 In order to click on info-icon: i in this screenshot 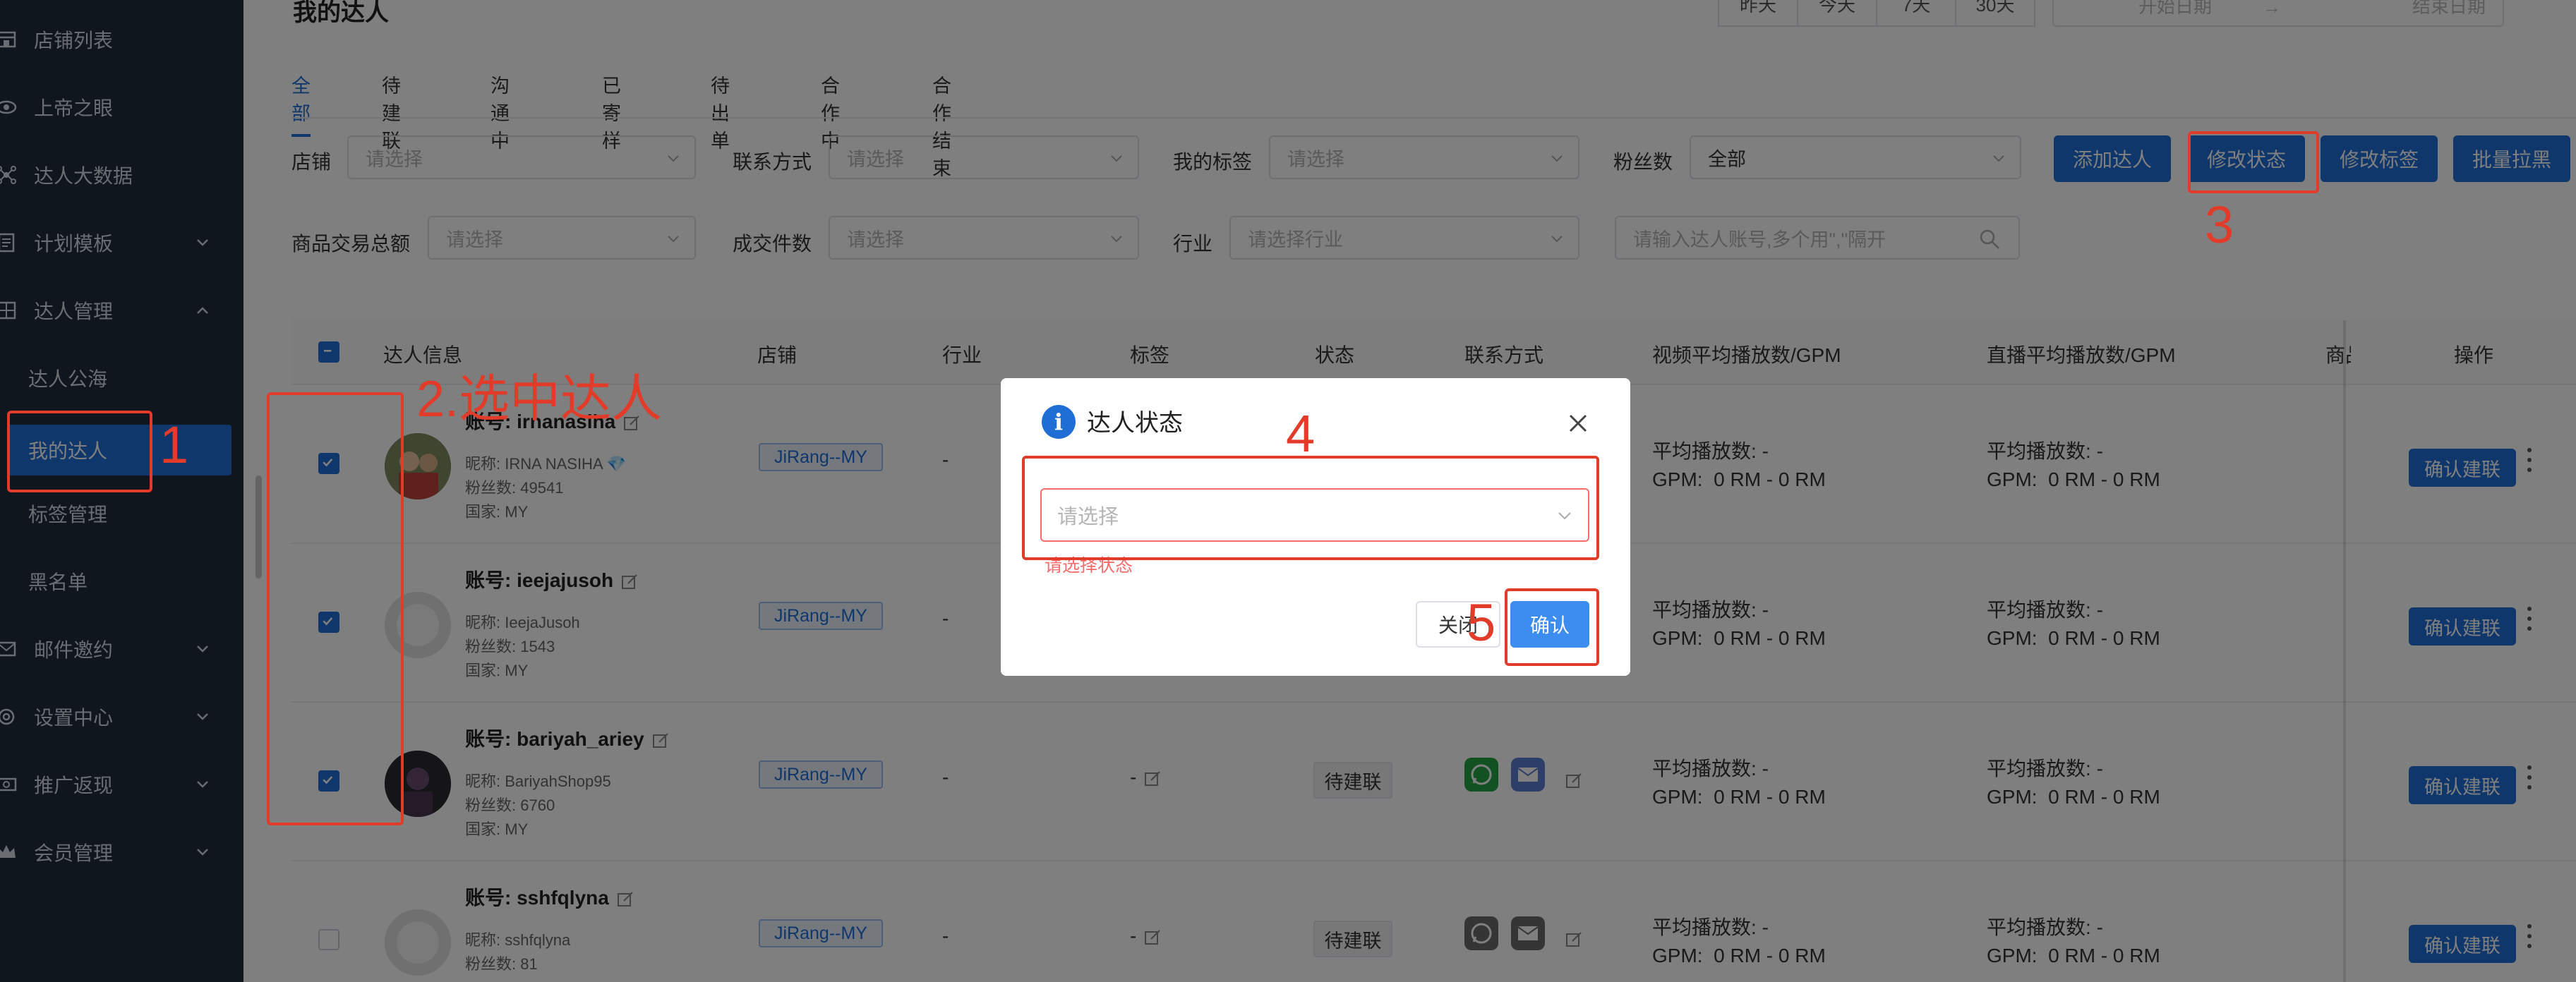, I will do `click(1059, 422)`.